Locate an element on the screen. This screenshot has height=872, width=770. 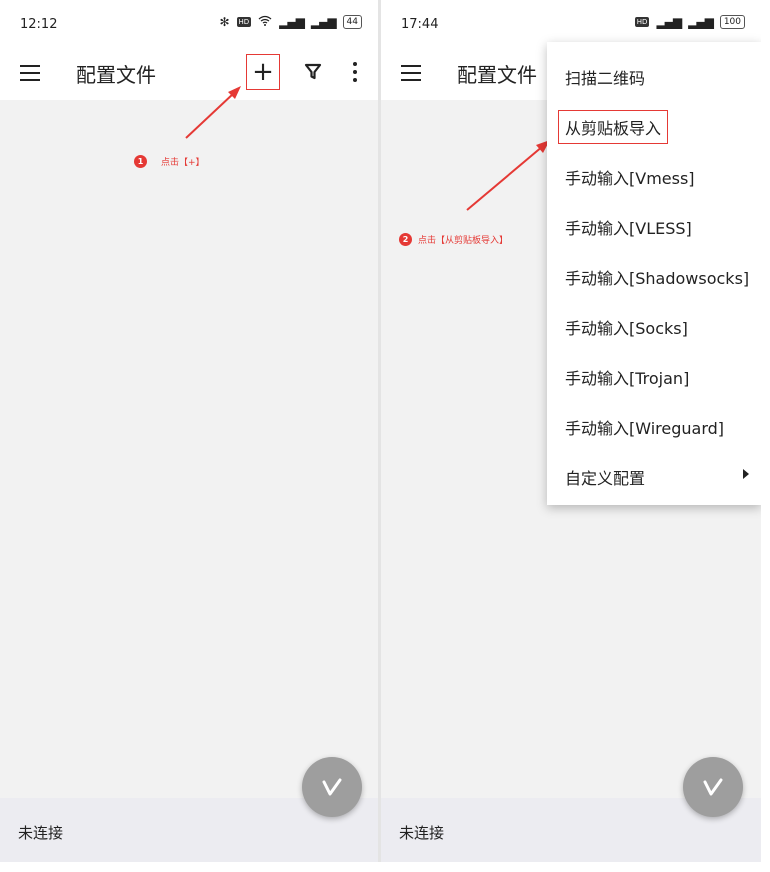
annotation: 1 点击【+】 is located at coordinates (169, 161).